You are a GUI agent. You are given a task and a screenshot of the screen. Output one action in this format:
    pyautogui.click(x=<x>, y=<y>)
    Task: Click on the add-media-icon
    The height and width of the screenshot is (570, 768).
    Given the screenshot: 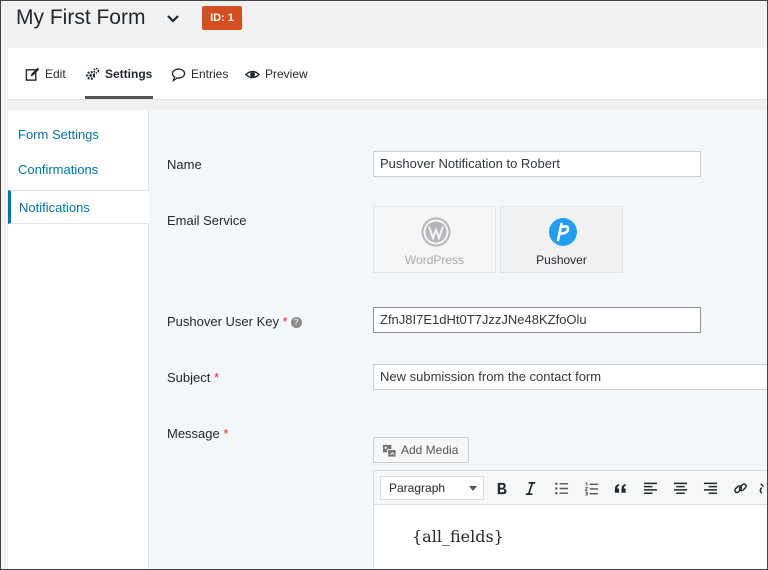 What is the action you would take?
    pyautogui.click(x=389, y=451)
    